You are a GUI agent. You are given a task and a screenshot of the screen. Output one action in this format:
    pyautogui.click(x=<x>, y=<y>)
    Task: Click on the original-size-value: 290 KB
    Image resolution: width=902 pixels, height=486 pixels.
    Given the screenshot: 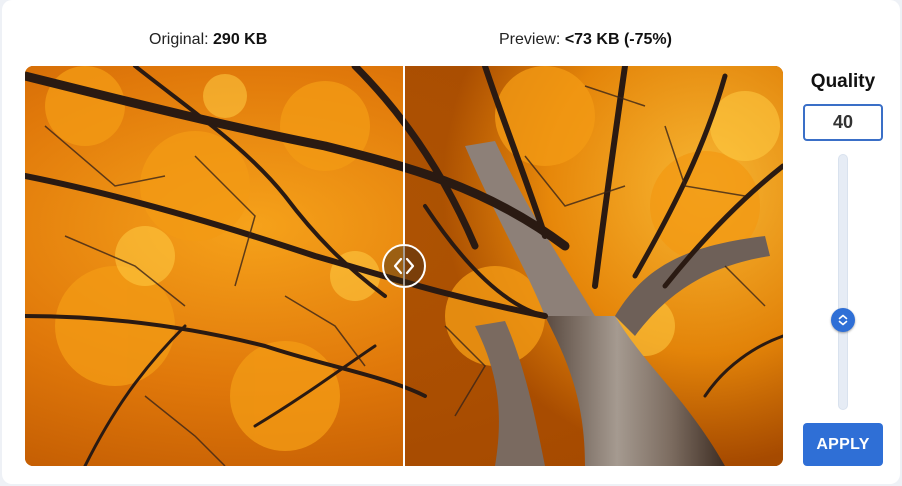 What is the action you would take?
    pyautogui.click(x=240, y=39)
    